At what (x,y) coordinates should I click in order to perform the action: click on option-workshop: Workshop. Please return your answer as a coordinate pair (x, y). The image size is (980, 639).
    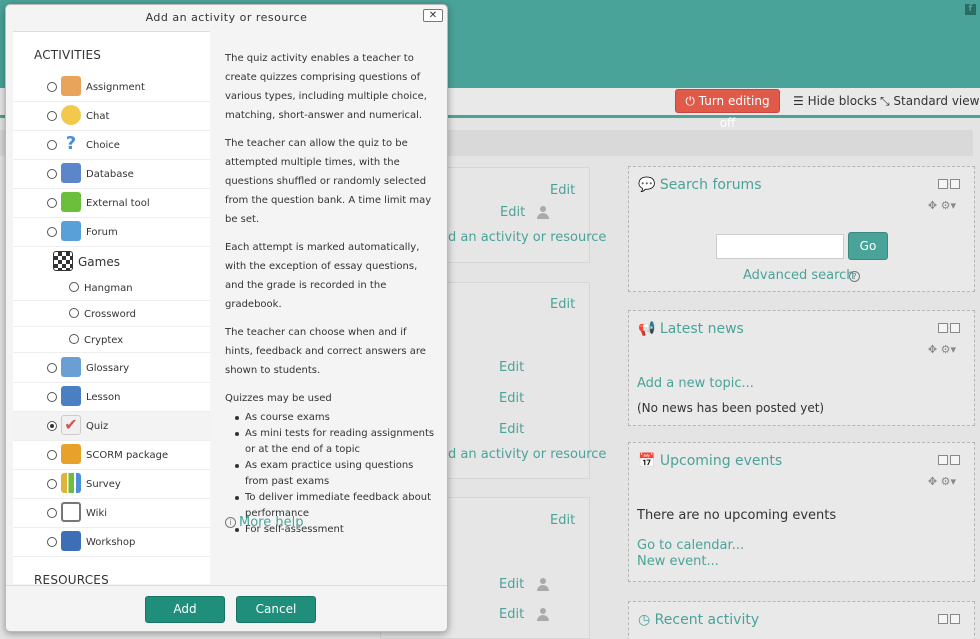
    Looking at the image, I should click on (111, 542).